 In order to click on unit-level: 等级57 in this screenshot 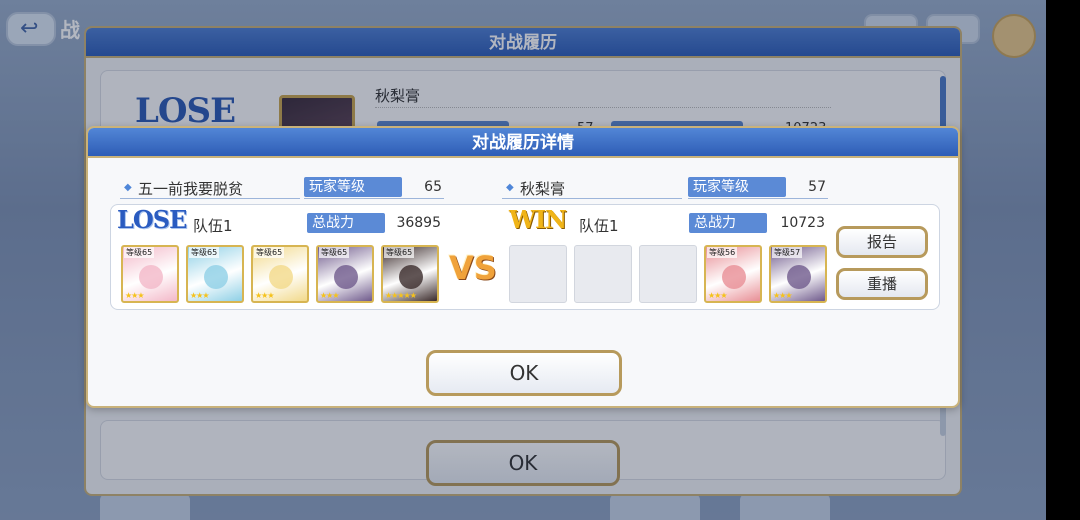, I will do `click(787, 252)`.